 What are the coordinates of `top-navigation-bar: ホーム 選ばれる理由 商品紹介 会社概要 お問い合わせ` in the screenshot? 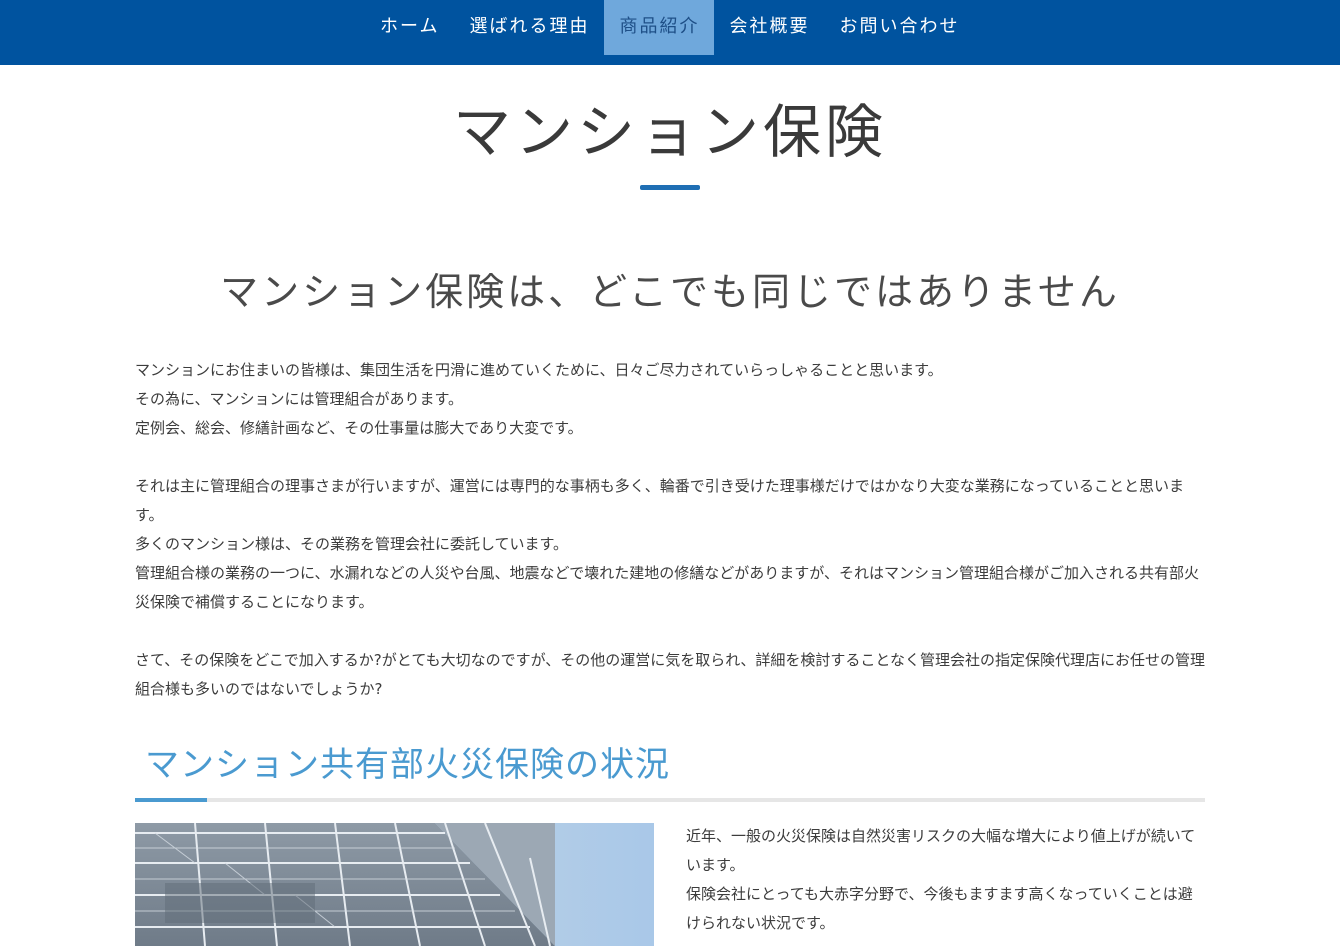 It's located at (670, 32).